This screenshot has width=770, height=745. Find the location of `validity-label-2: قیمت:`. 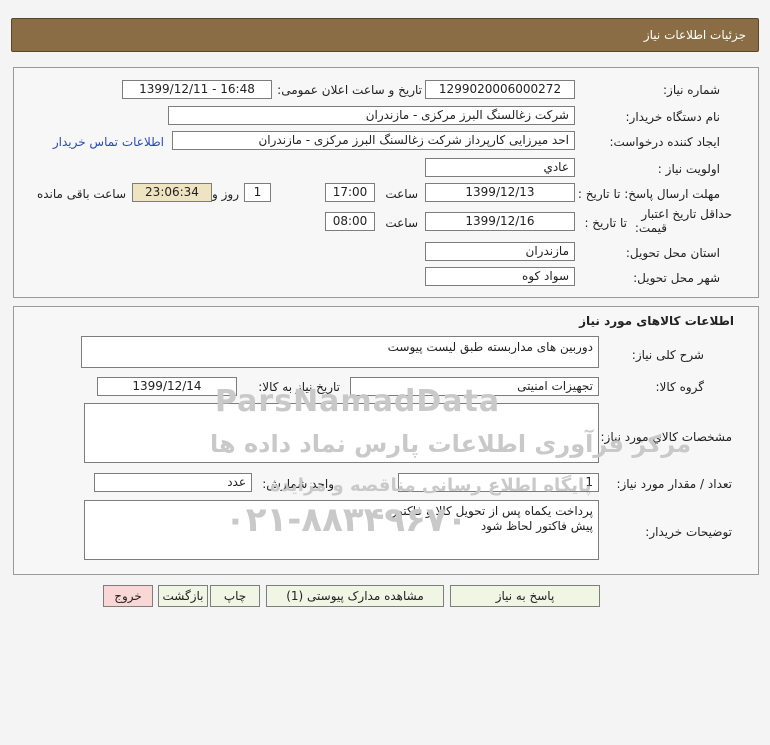

validity-label-2: قیمت: is located at coordinates (650, 228).